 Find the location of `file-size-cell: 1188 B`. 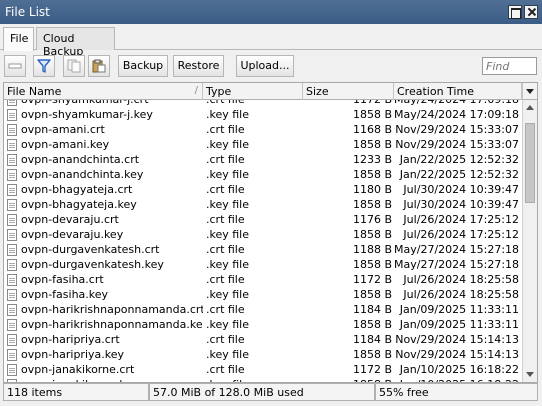

file-size-cell: 1188 B is located at coordinates (372, 249).